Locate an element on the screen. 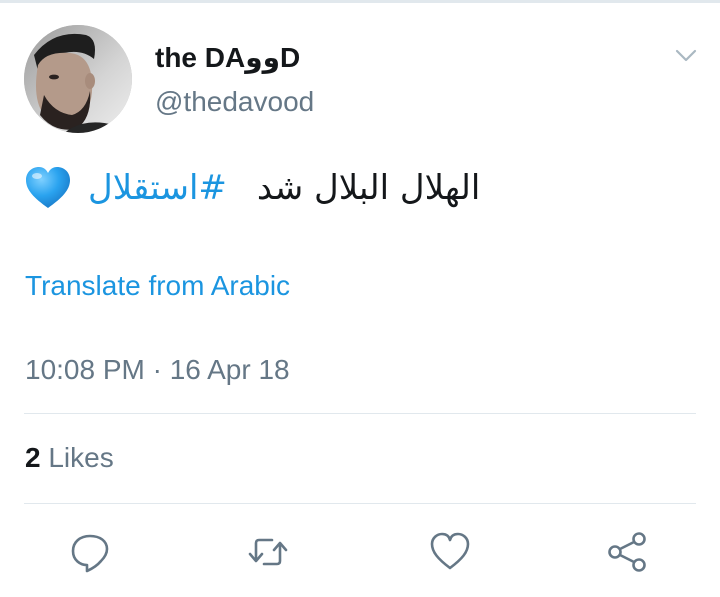 This screenshot has height=597, width=720. timestamp: 10:08 PM · 16 Apr 18 is located at coordinates (157, 370).